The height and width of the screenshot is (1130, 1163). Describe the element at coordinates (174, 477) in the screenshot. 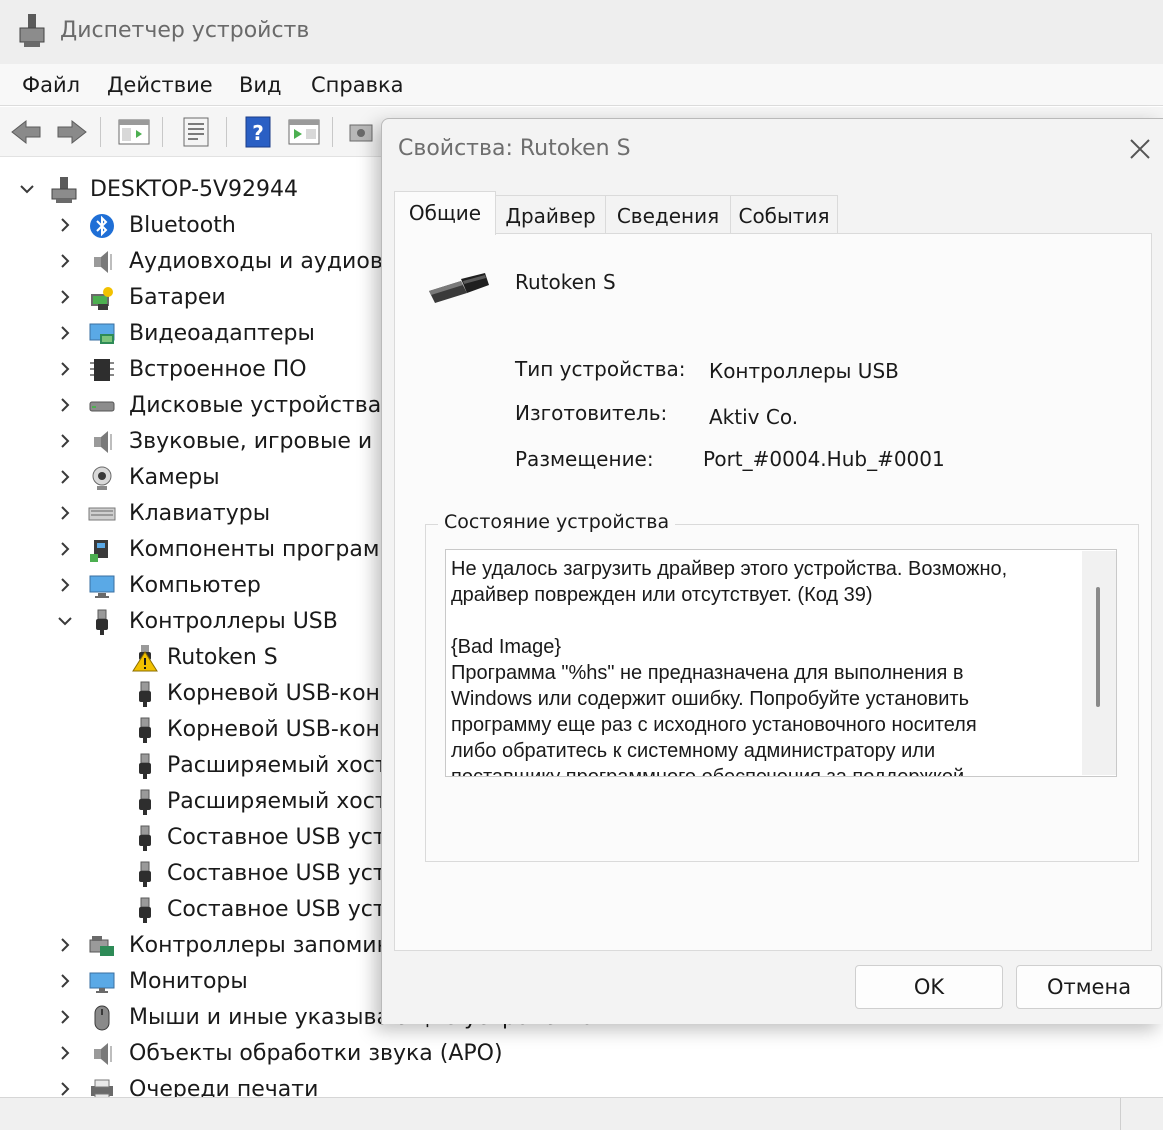

I see `tree-item-label: Камеры` at that location.